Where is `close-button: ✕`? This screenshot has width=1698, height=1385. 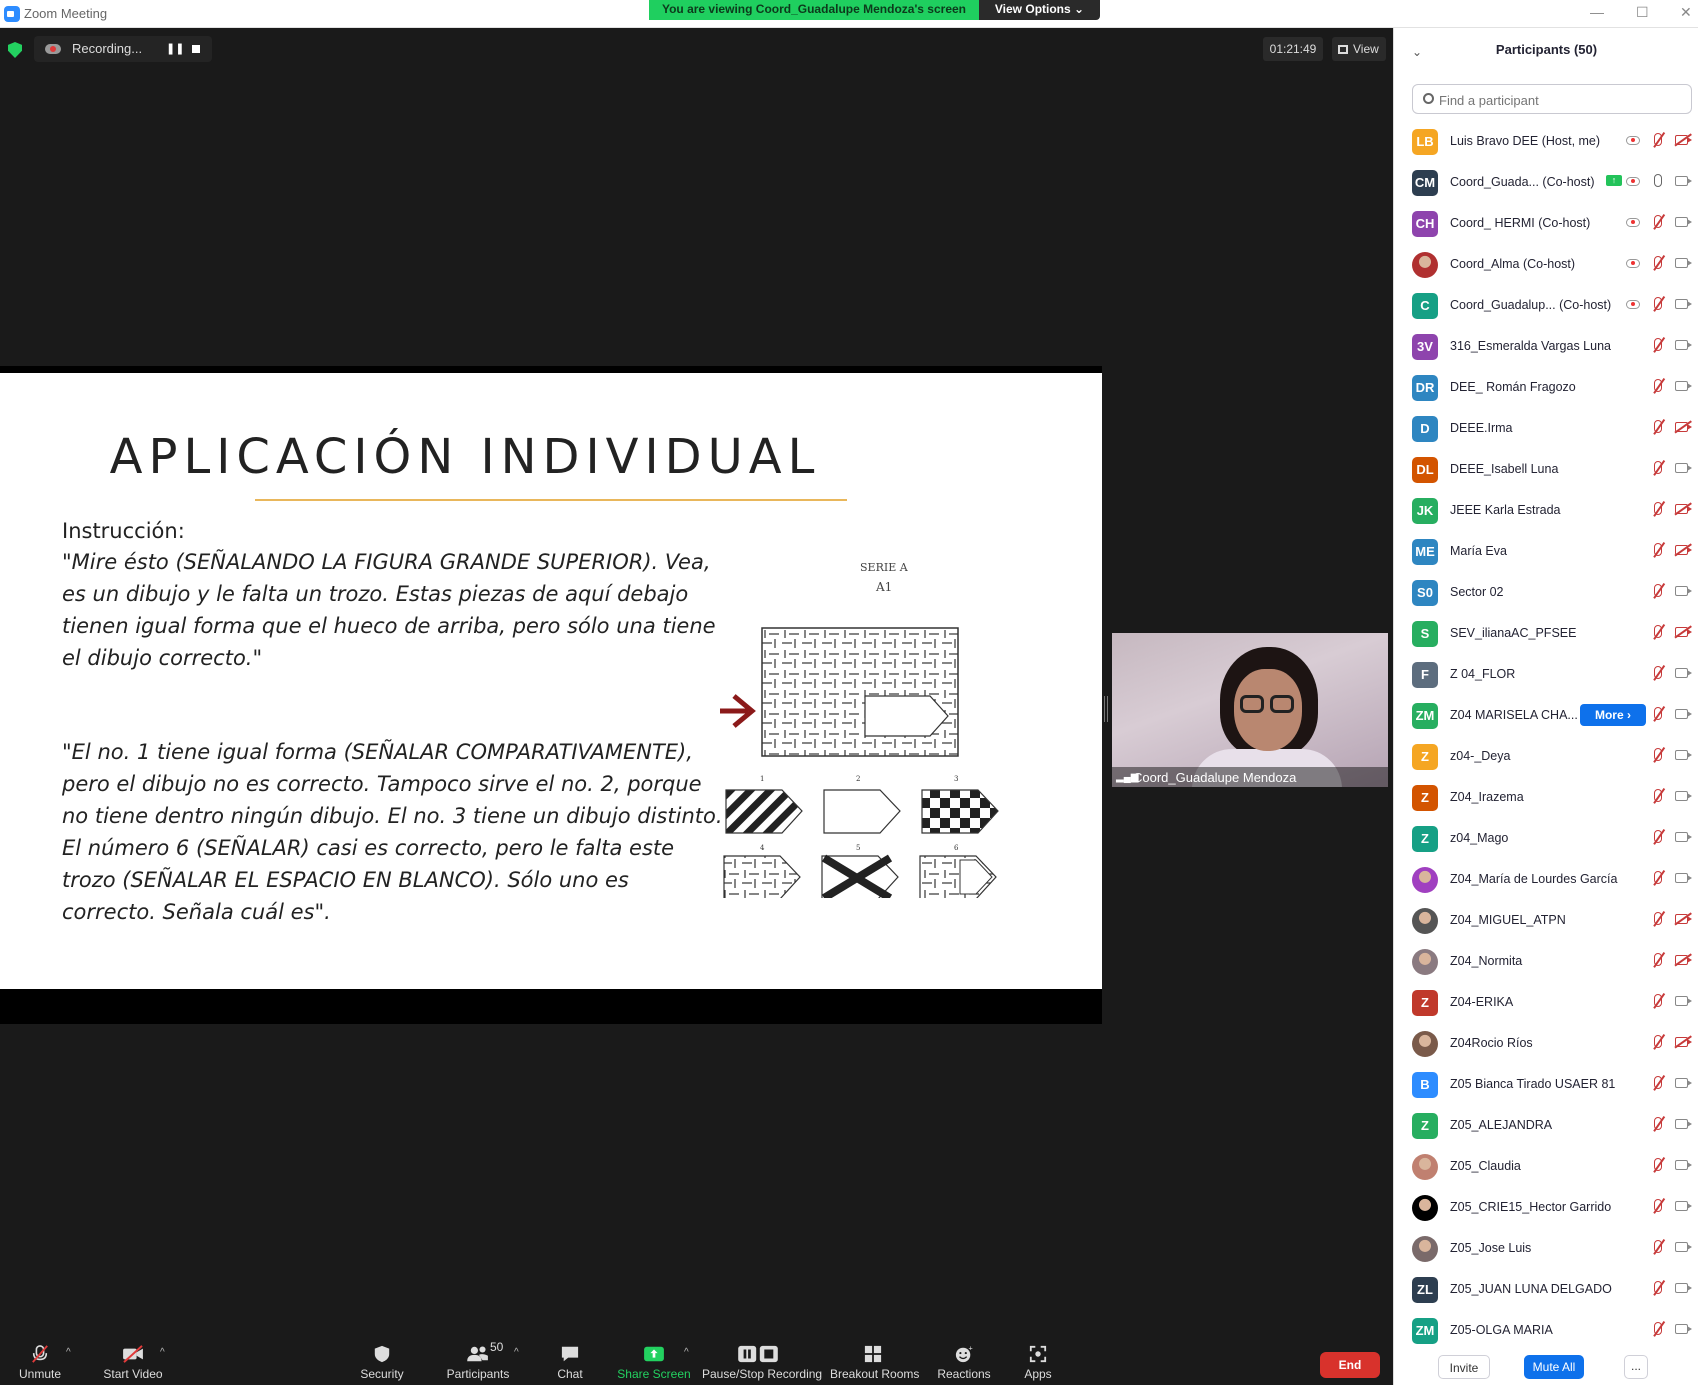 close-button: ✕ is located at coordinates (1686, 12).